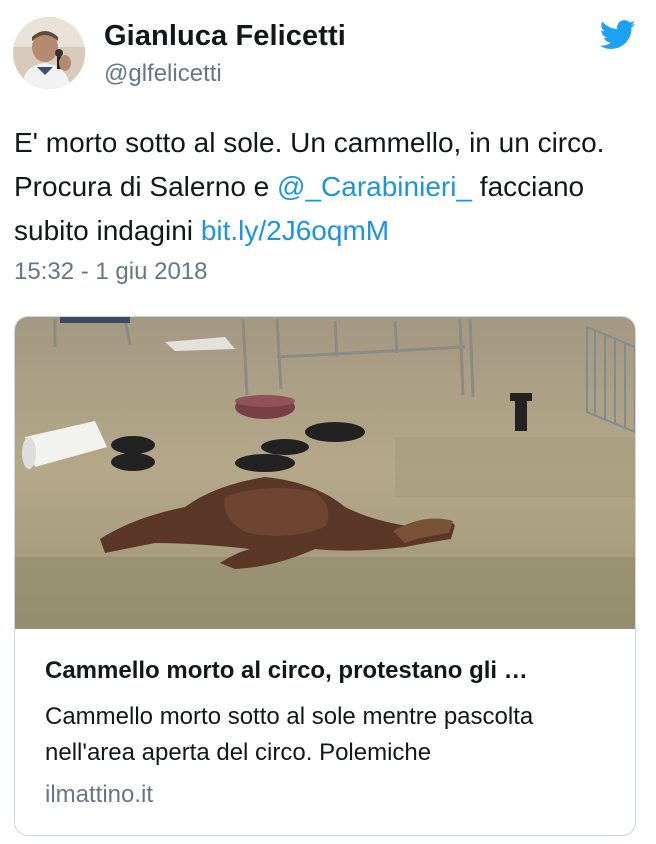  What do you see at coordinates (111, 272) in the screenshot?
I see `tweet-timestamp: 15:32 - 1 giu 2018` at bounding box center [111, 272].